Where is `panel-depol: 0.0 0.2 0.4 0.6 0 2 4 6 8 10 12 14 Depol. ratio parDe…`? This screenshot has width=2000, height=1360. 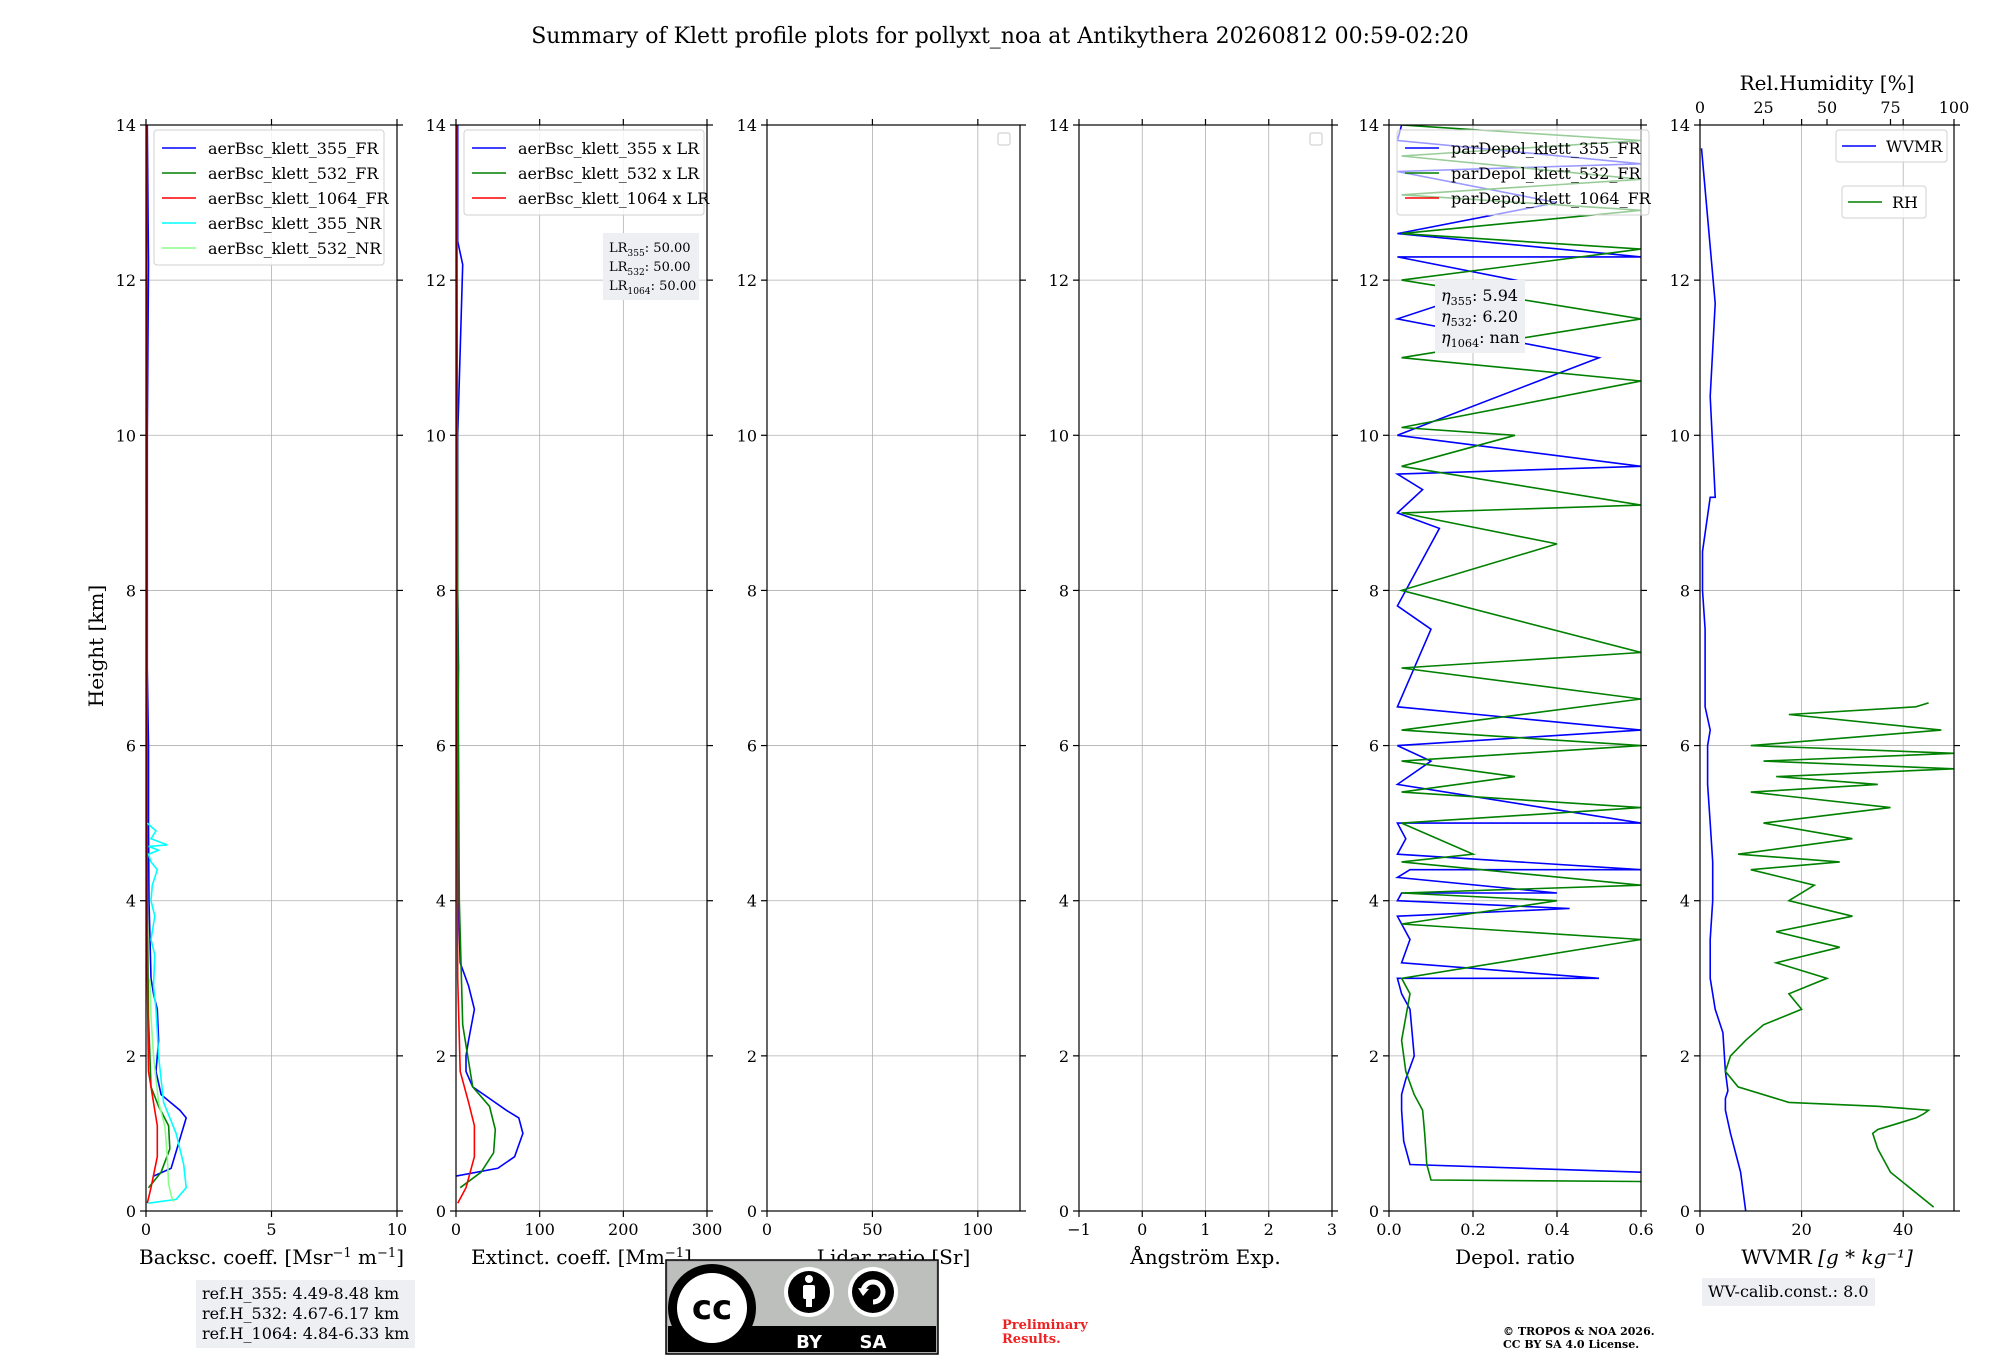
panel-depol: 0.0 0.2 0.4 0.6 0 2 4 6 8 10 12 14 Depol. ratio parDe… is located at coordinates (1506, 692).